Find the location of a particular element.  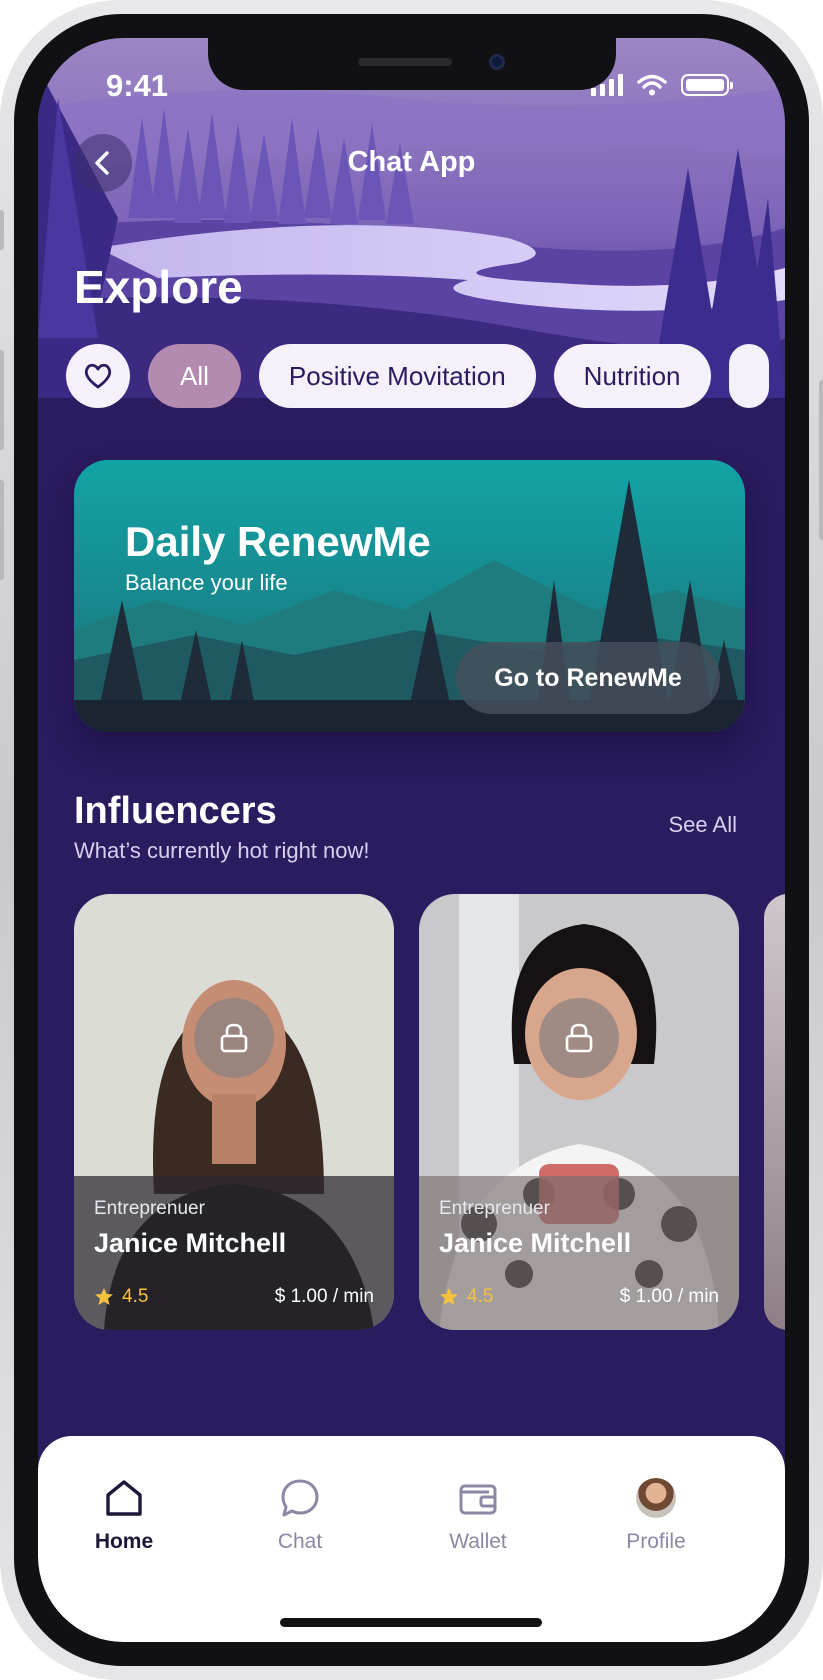

bottom-nav: Home Chat Wallet Profile is located at coordinates (411, 1539).